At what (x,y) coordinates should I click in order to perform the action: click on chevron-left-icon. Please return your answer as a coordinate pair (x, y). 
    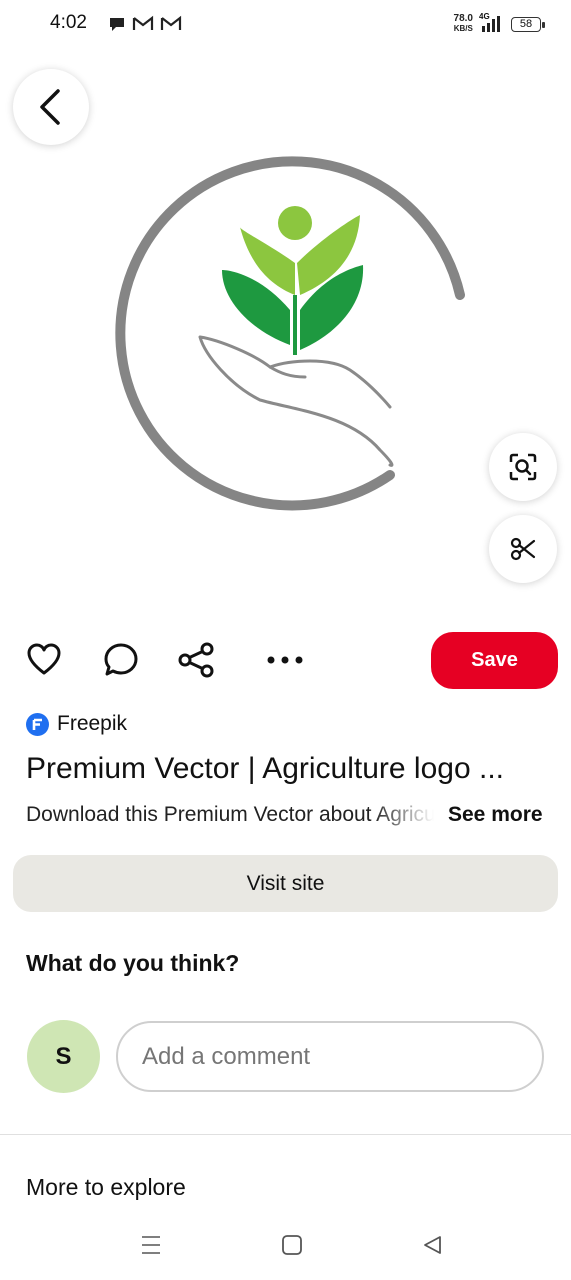
    Looking at the image, I should click on (50, 107).